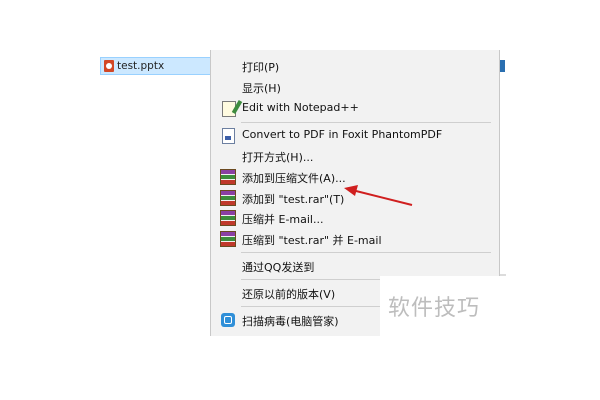 This screenshot has height=400, width=600. I want to click on menu-item-print: 打印(P), so click(355, 66).